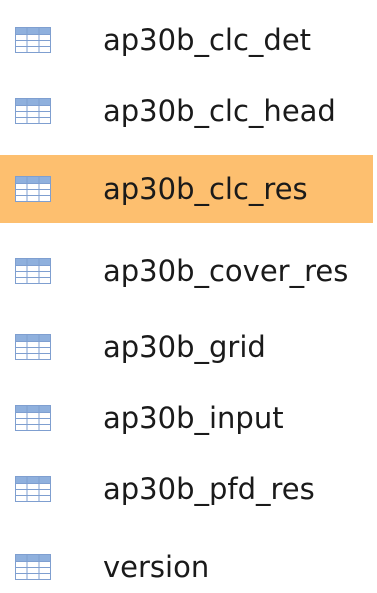  Describe the element at coordinates (156, 566) in the screenshot. I see `table-item-label: version` at that location.